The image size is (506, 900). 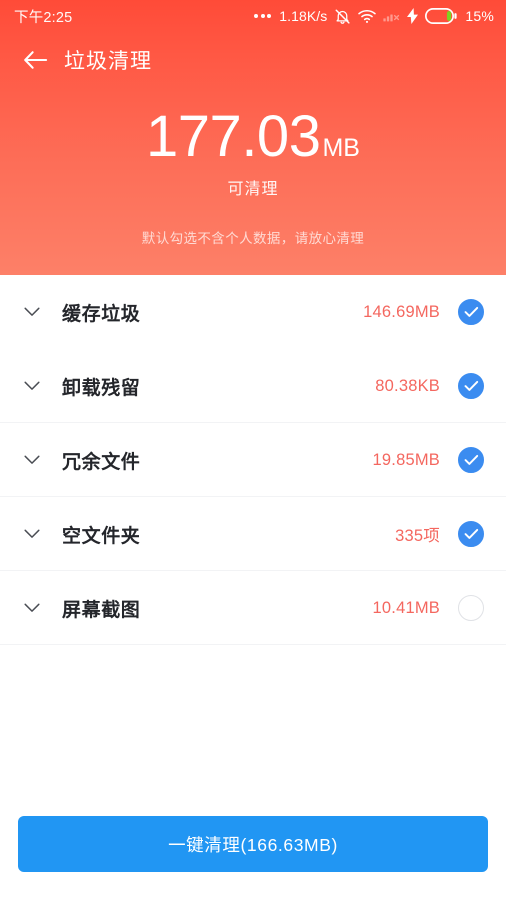 What do you see at coordinates (253, 16) in the screenshot?
I see `status-bar: 下午2:25 1.18K/s 15%` at bounding box center [253, 16].